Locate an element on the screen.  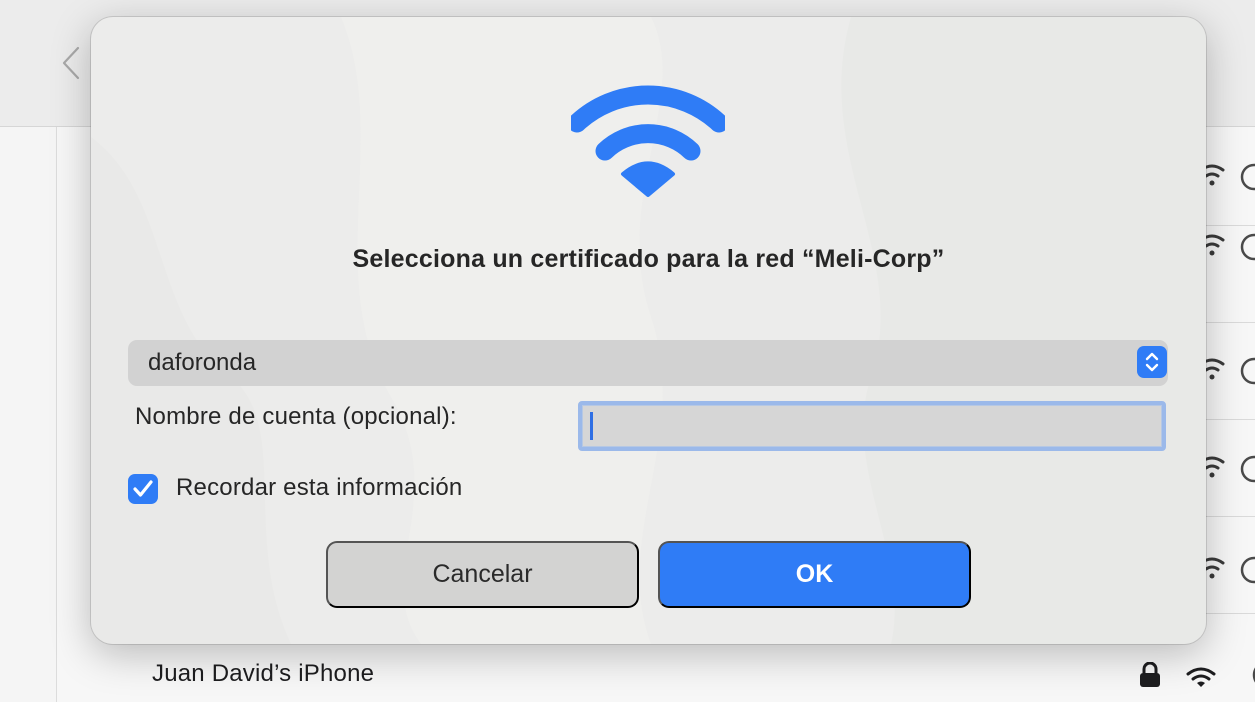
ok-button: OK is located at coordinates (814, 574).